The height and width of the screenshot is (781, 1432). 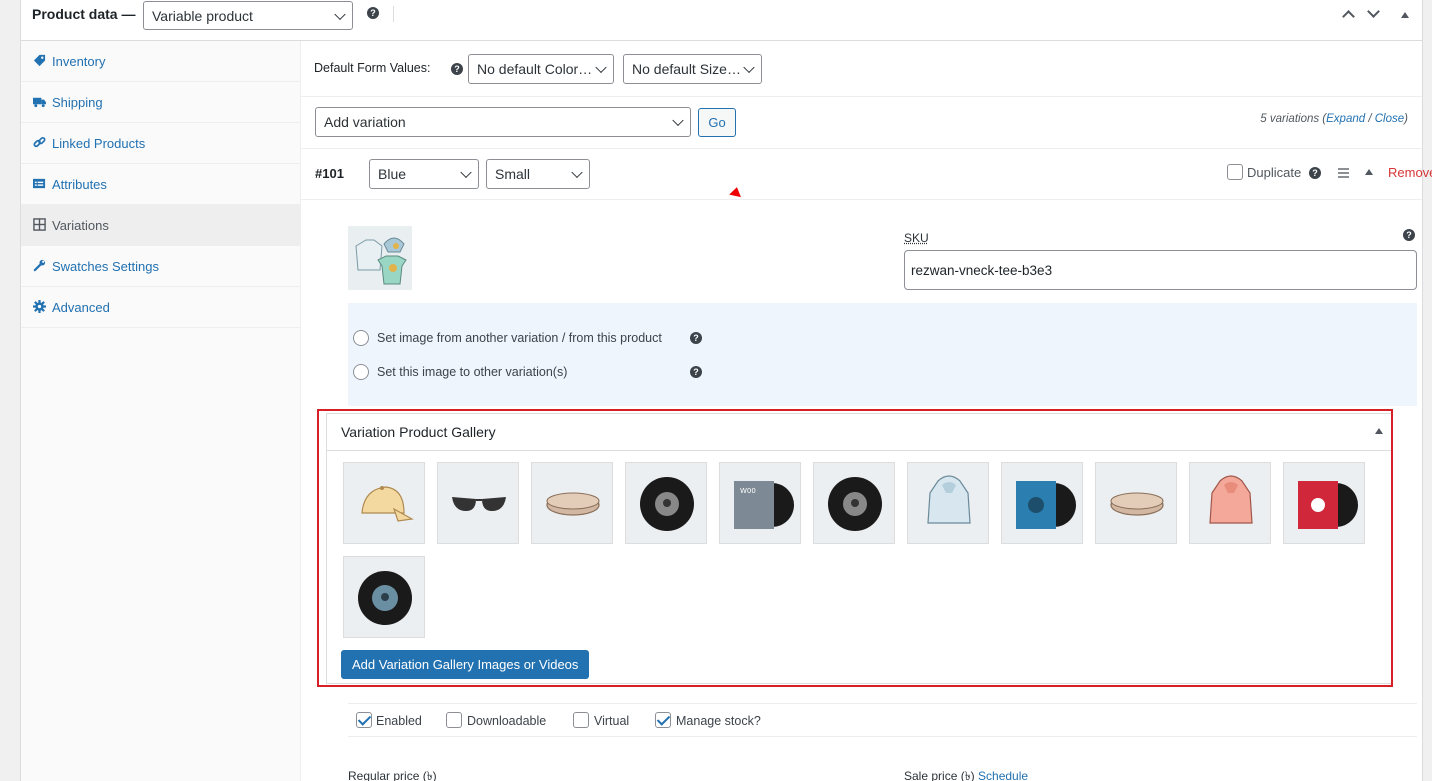 I want to click on duplicate-checkbox, so click(x=1235, y=172).